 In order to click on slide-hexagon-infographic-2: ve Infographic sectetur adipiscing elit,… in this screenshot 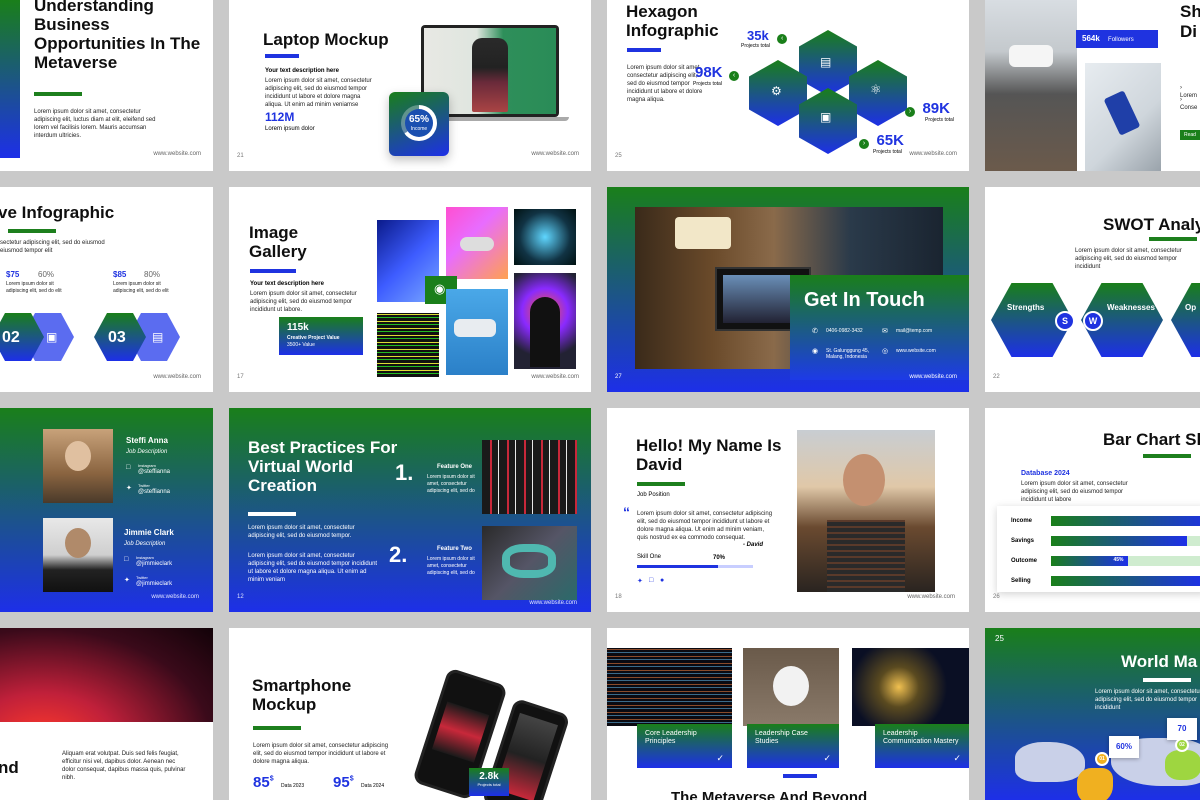, I will do `click(106, 289)`.